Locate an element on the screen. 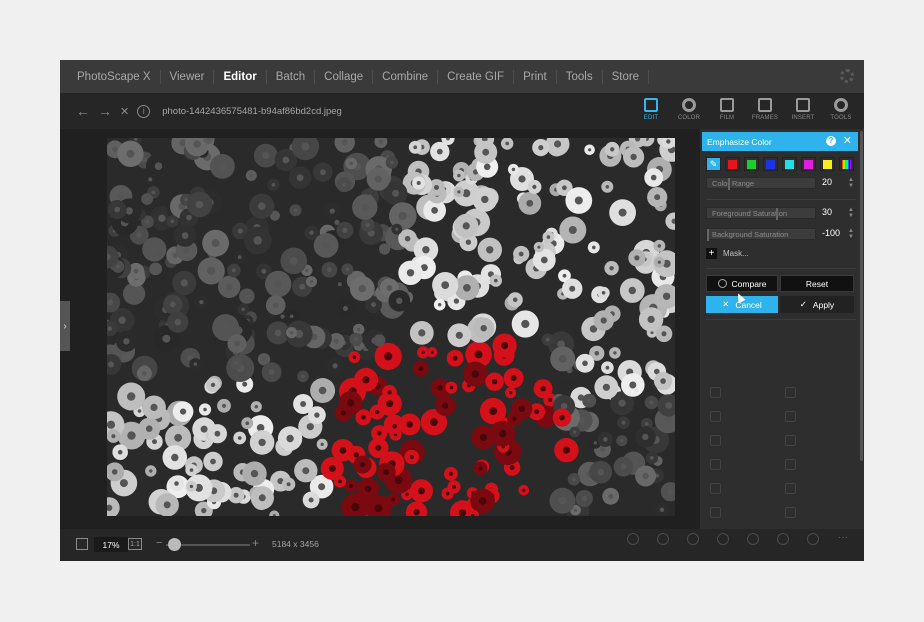 The height and width of the screenshot is (622, 924). zoom-out-icon: − is located at coordinates (159, 543).